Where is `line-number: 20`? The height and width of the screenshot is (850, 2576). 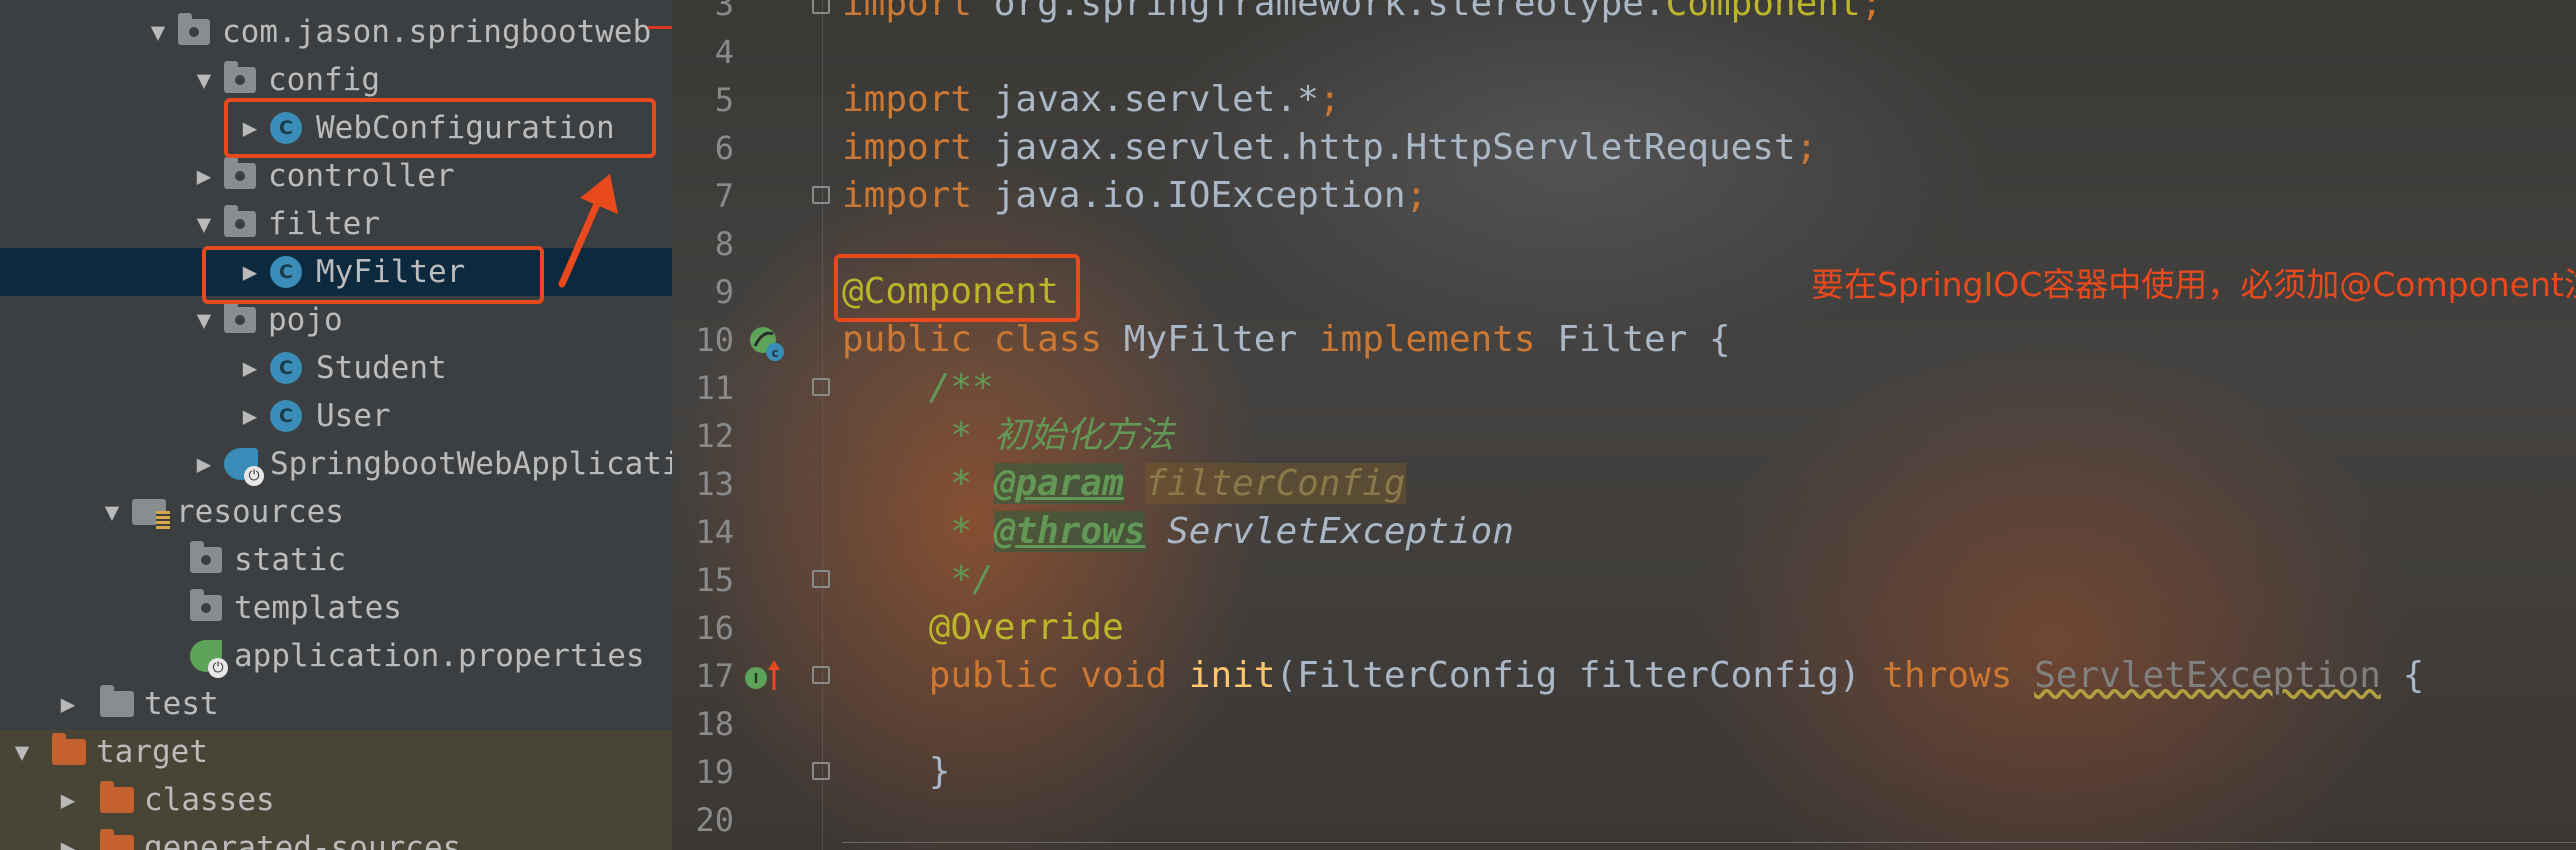 line-number: 20 is located at coordinates (714, 820).